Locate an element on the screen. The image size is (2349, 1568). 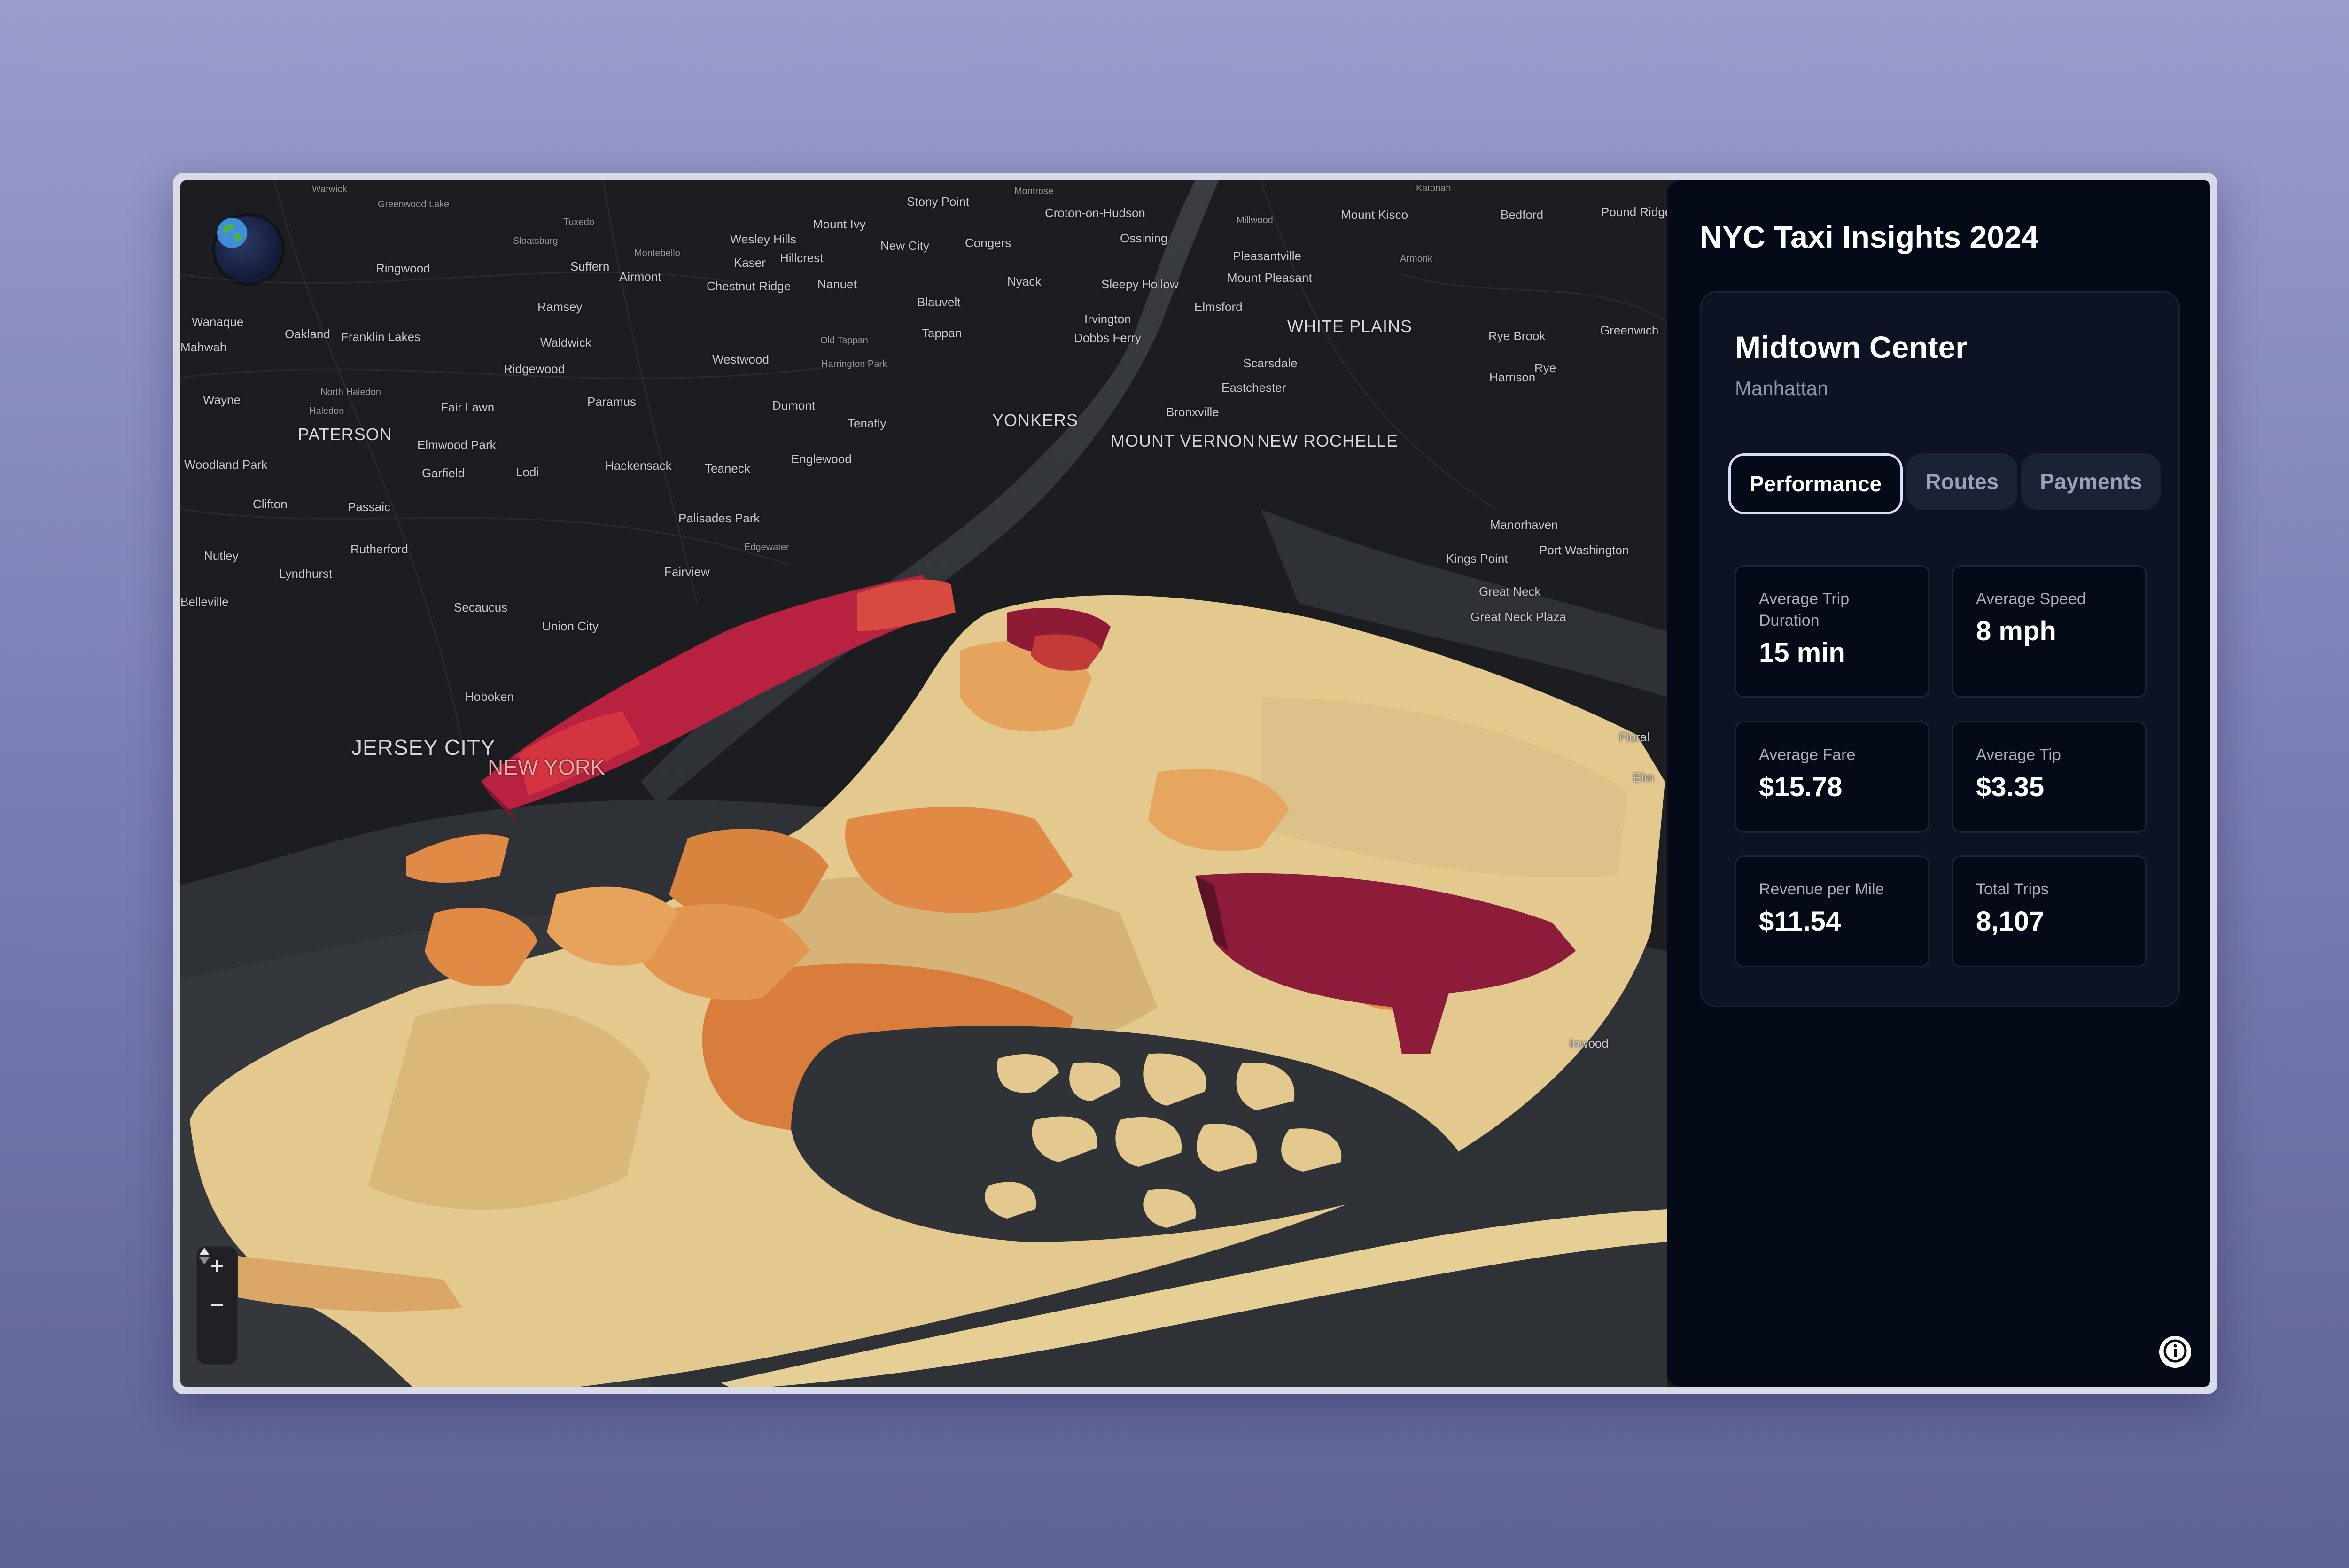
tab-payments: Payments is located at coordinates (2091, 481).